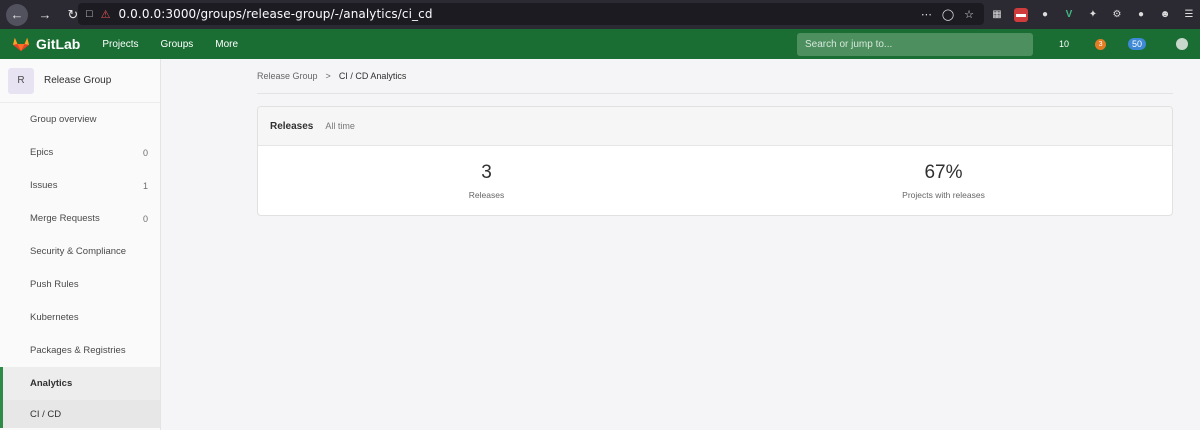 The height and width of the screenshot is (430, 1200). I want to click on extension-puzzle-icon: ✦, so click(1093, 15).